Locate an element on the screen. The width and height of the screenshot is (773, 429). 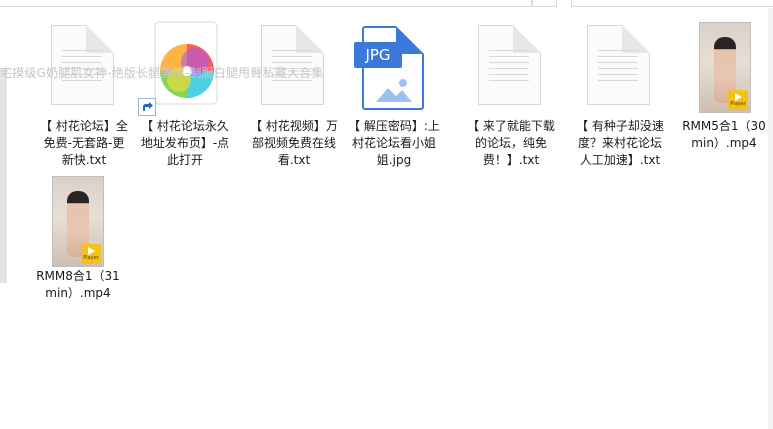
file-name: RMM5合1（30min）.mp4 is located at coordinates (724, 134).